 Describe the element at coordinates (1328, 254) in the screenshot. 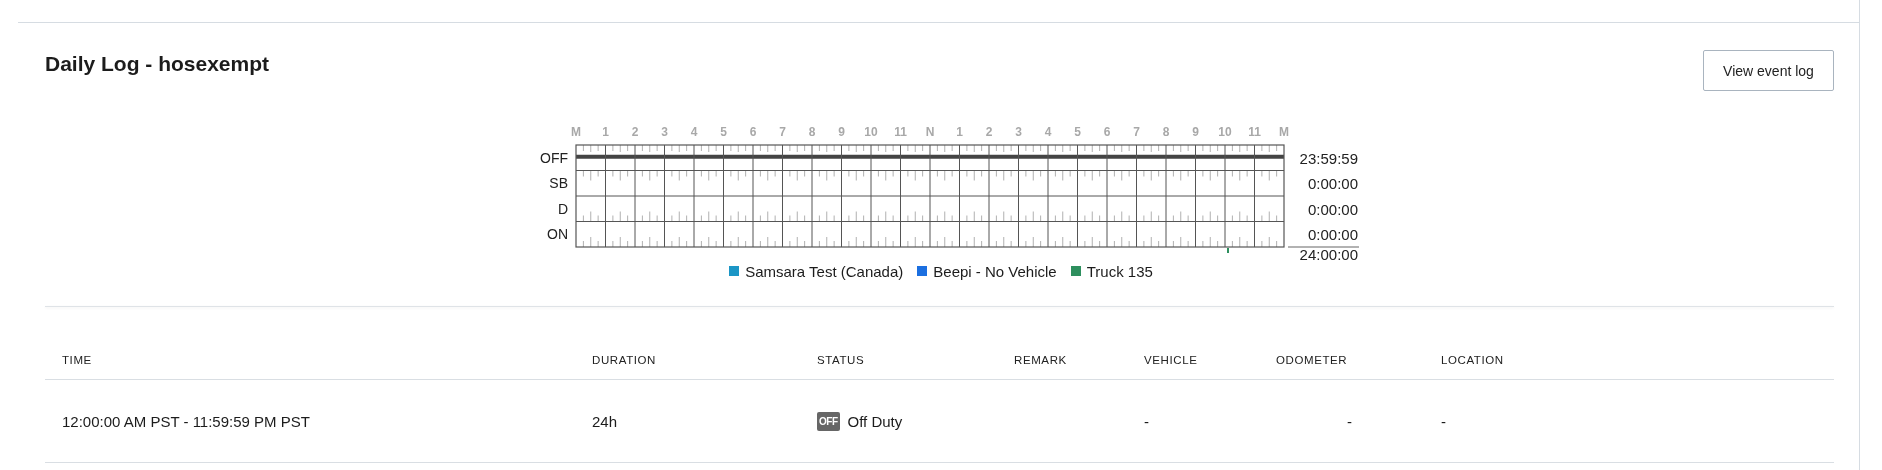

I see `grand-total: 24:00:00` at that location.